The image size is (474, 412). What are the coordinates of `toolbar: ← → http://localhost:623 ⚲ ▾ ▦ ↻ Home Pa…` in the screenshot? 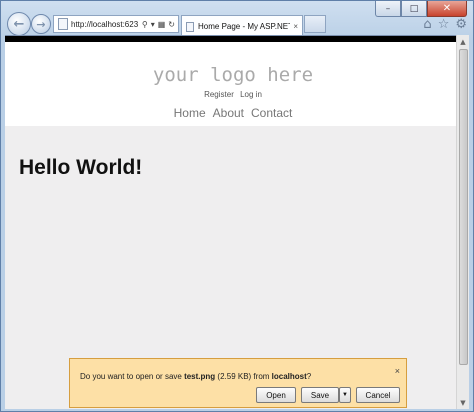 It's located at (237, 24).